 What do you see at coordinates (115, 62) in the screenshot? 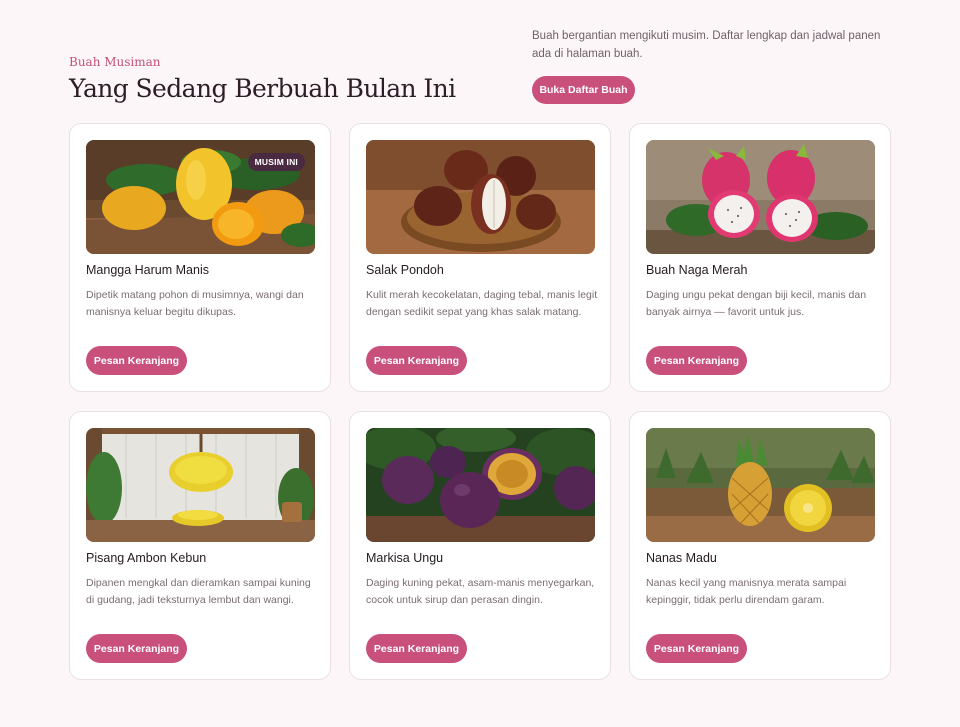
I see `section-eyebrow: Buah Musiman` at bounding box center [115, 62].